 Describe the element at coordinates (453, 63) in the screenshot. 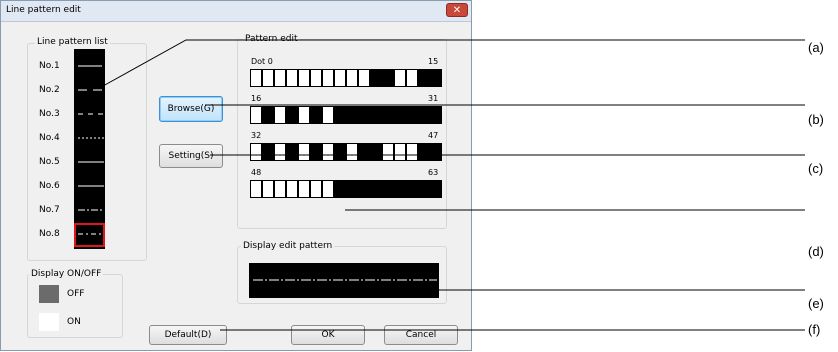

I see `callout-line-a` at that location.